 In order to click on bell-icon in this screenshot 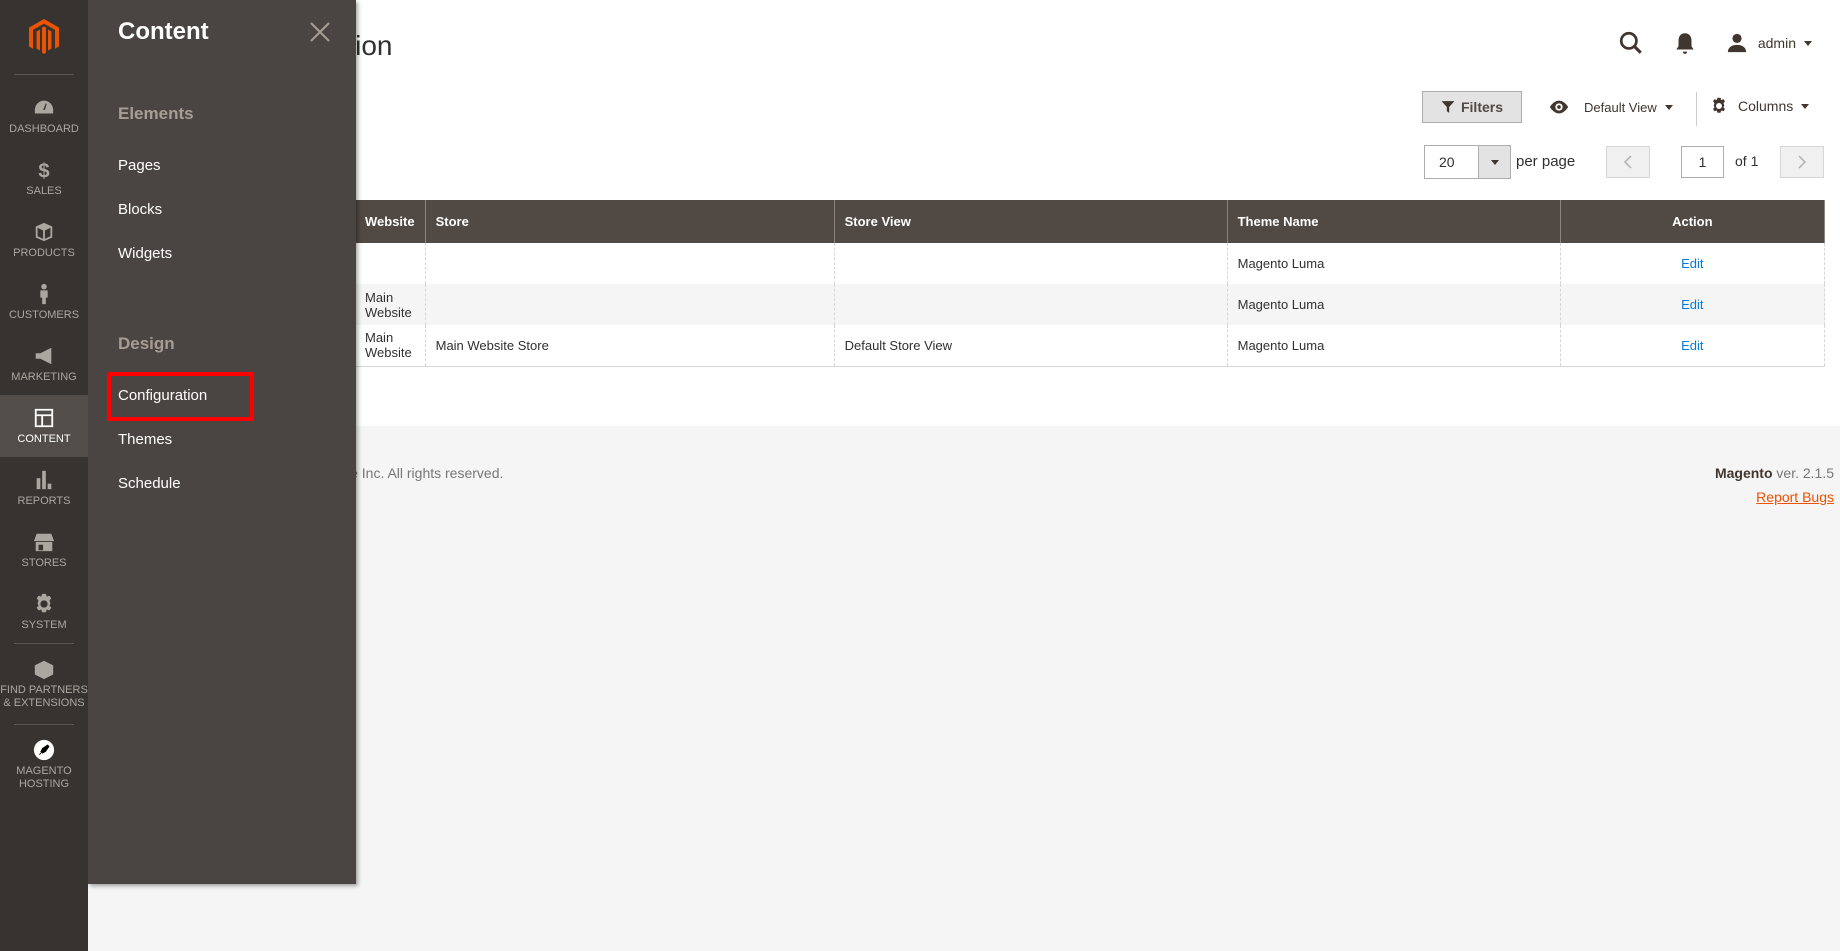, I will do `click(1685, 43)`.